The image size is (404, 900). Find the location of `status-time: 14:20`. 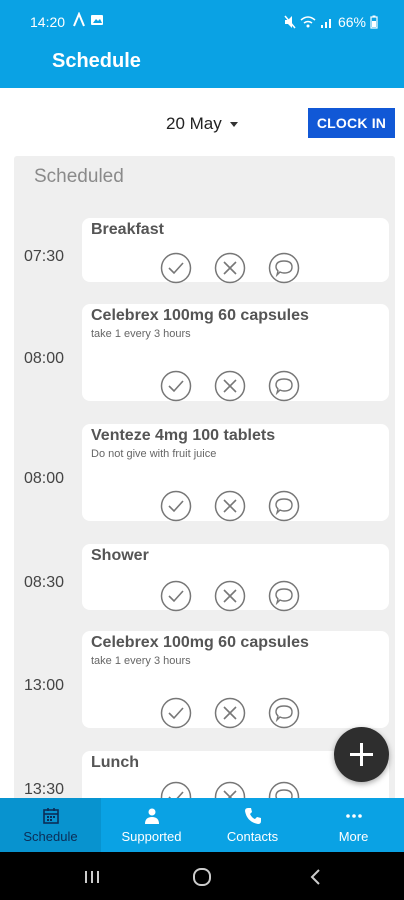

status-time: 14:20 is located at coordinates (48, 22).